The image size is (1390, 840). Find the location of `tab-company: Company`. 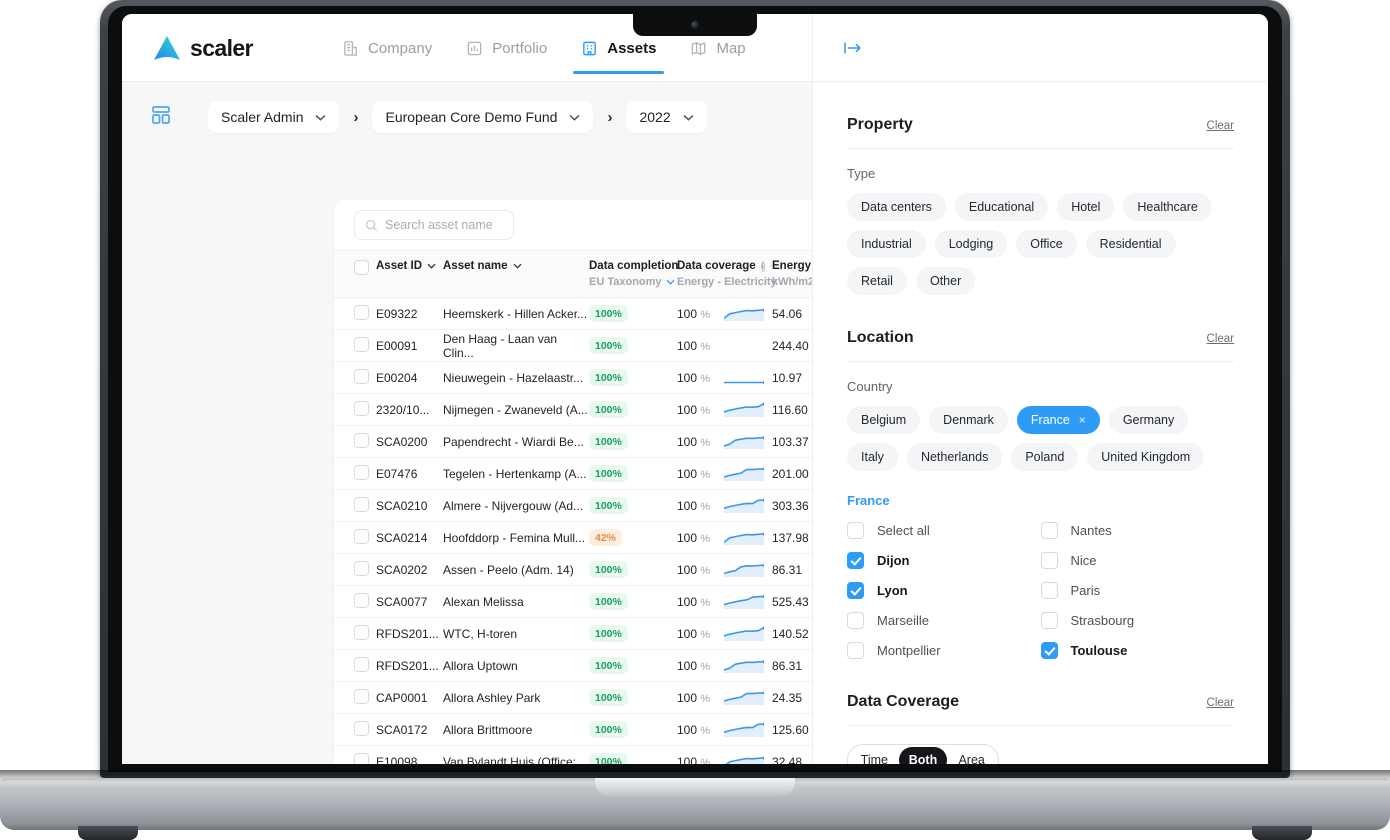

tab-company: Company is located at coordinates (387, 48).